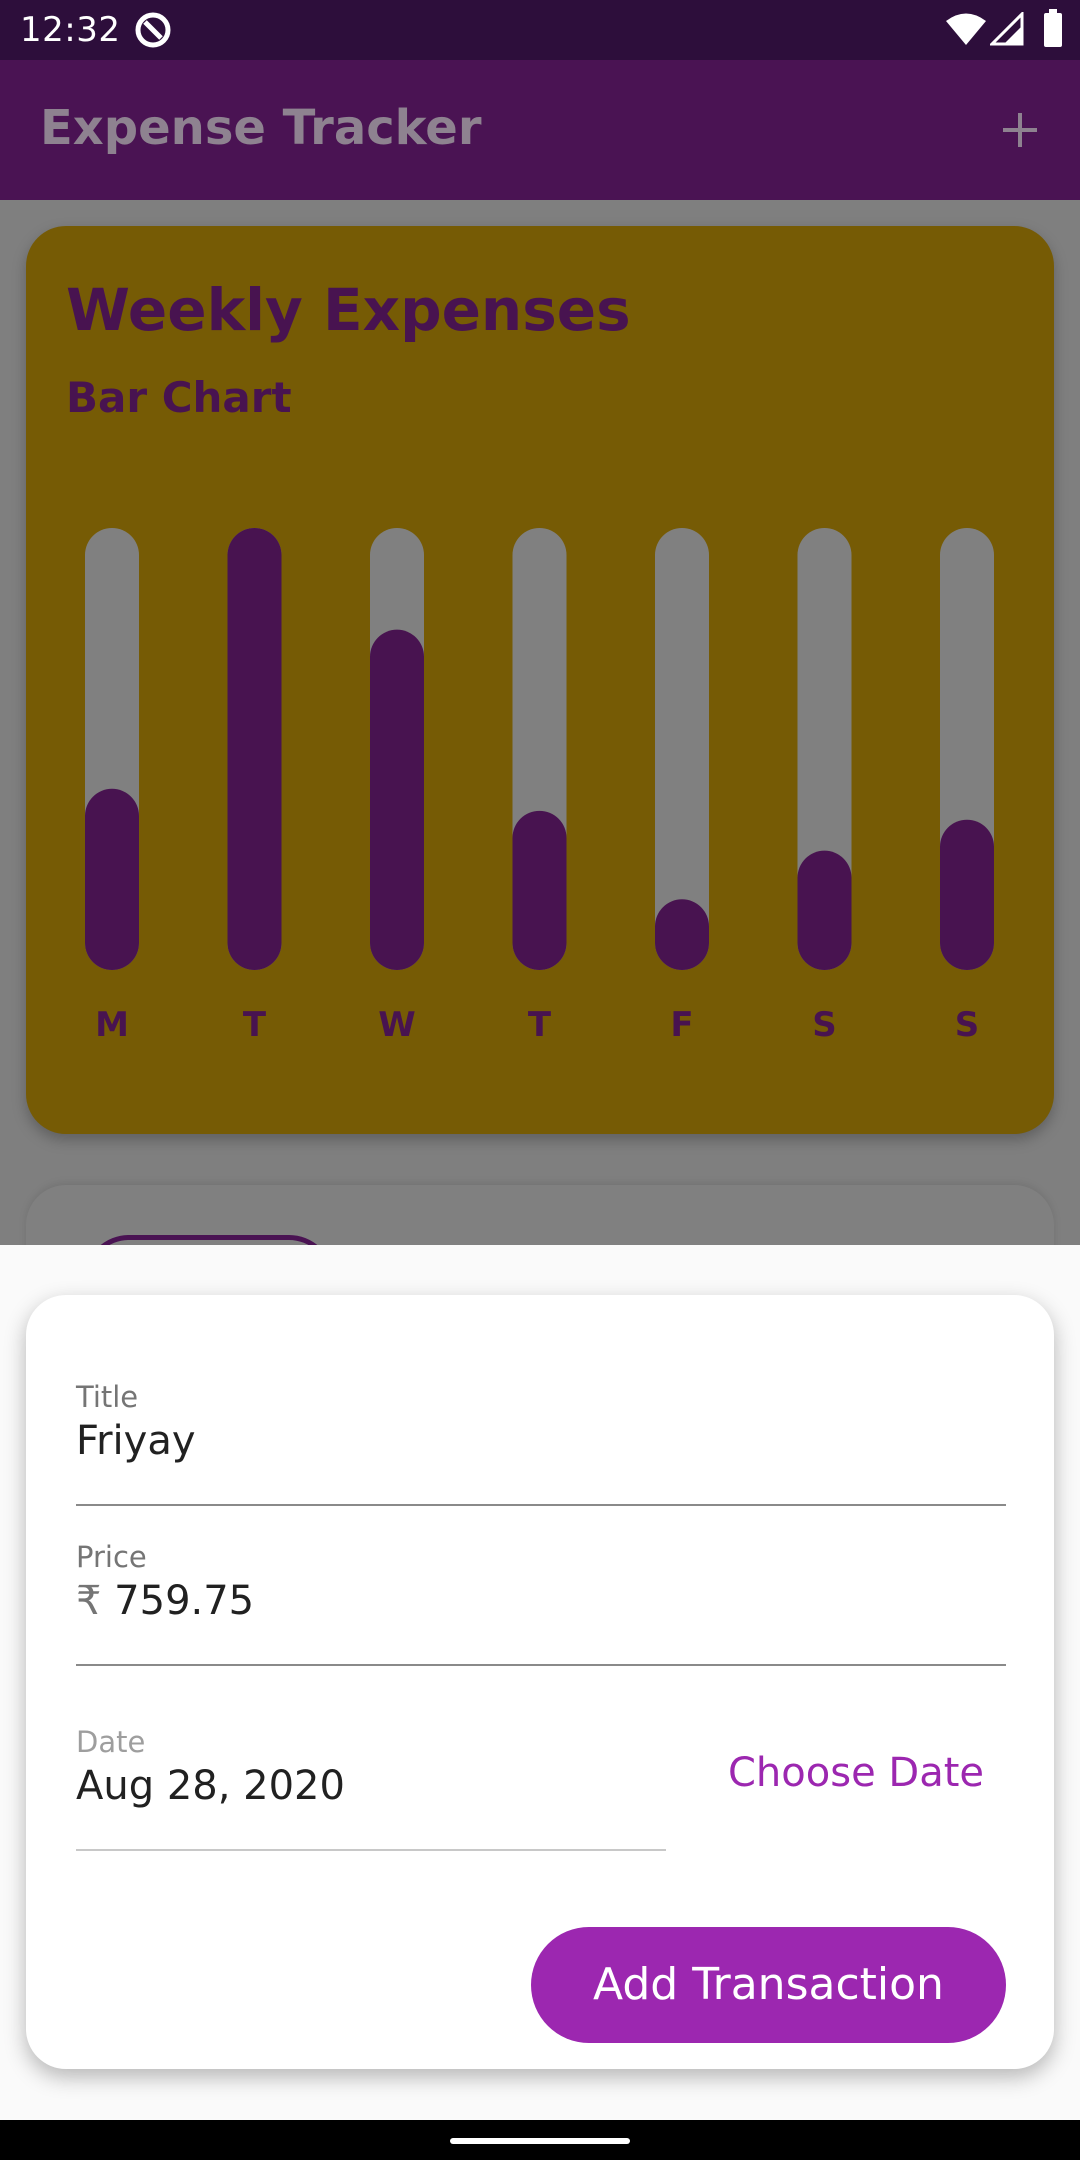 This screenshot has width=1080, height=2160. Describe the element at coordinates (541, 1665) in the screenshot. I see `price-underline` at that location.